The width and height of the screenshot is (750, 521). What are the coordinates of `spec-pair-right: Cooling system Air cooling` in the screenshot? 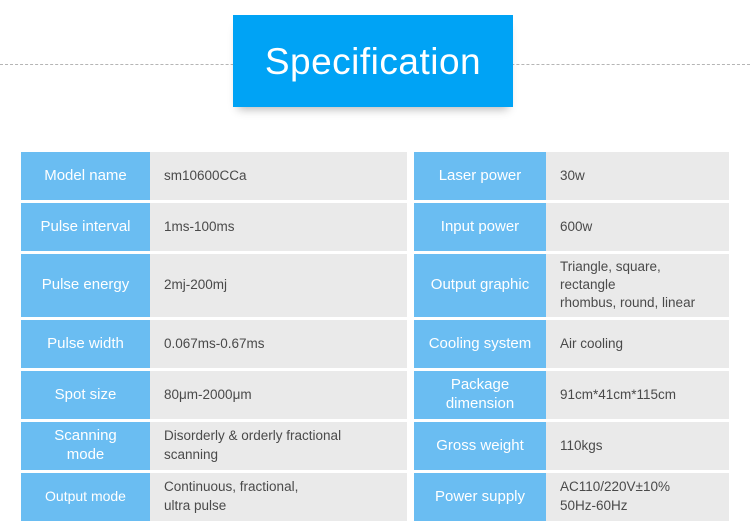 It's located at (571, 343).